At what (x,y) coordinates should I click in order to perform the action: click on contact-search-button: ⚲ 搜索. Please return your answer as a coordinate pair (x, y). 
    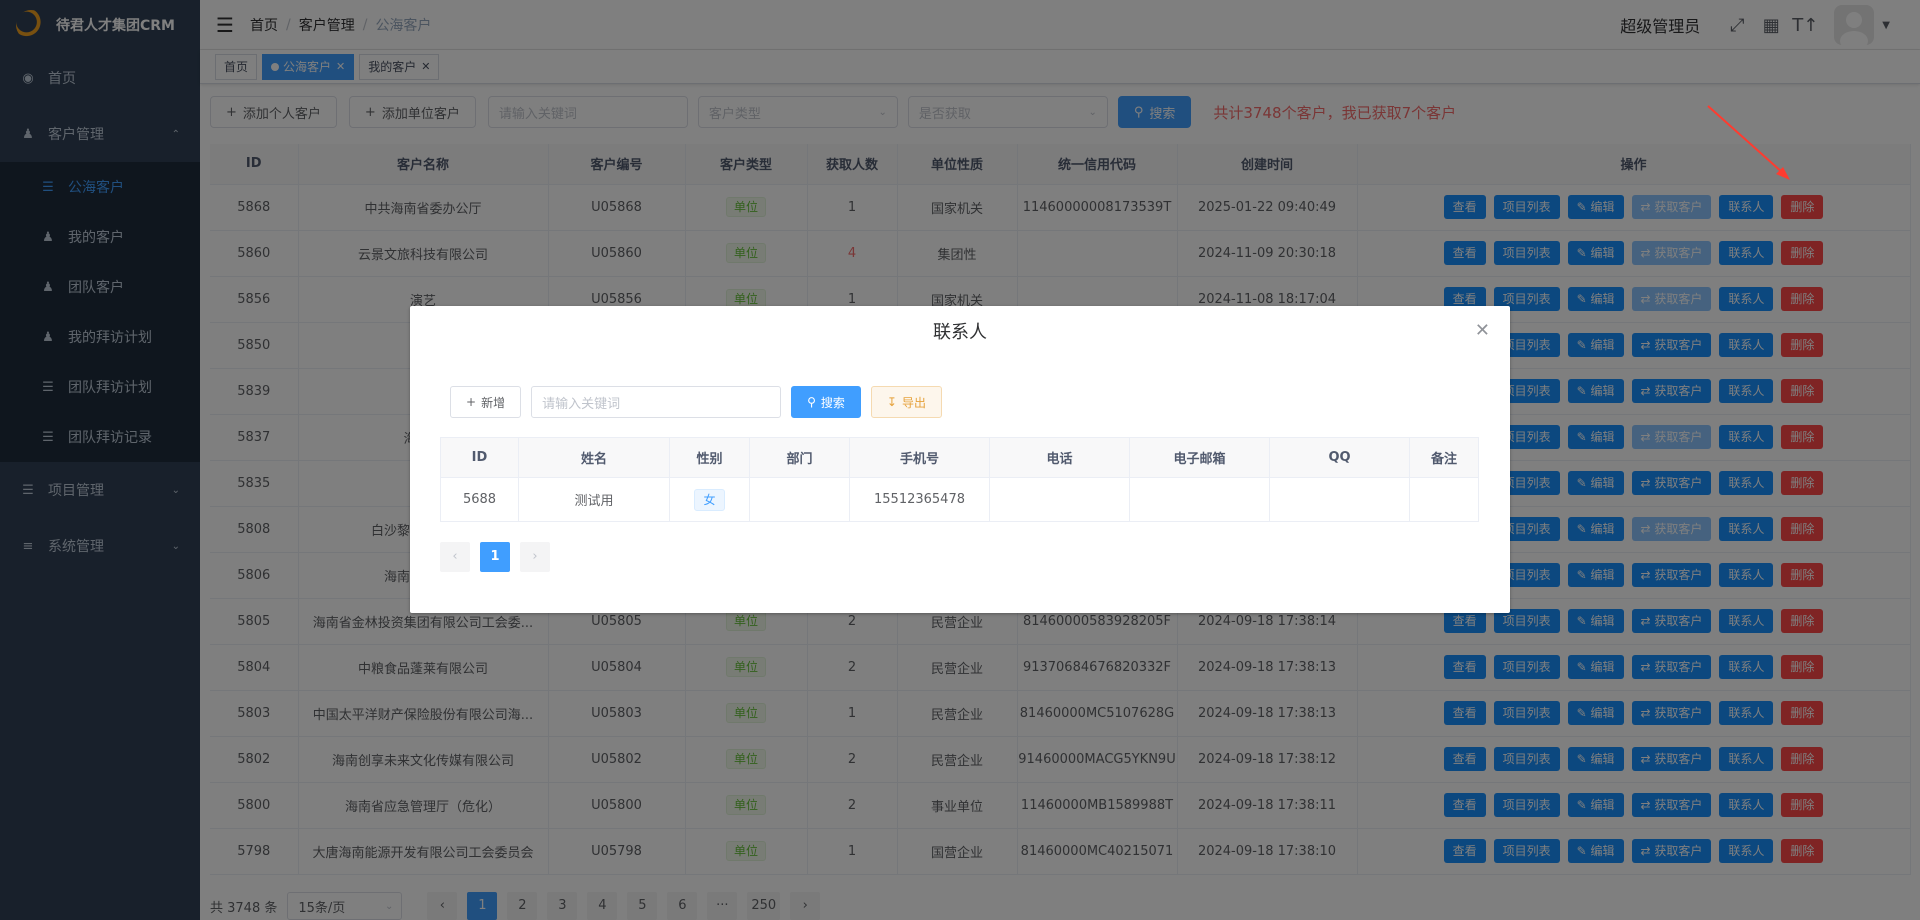
    Looking at the image, I should click on (826, 402).